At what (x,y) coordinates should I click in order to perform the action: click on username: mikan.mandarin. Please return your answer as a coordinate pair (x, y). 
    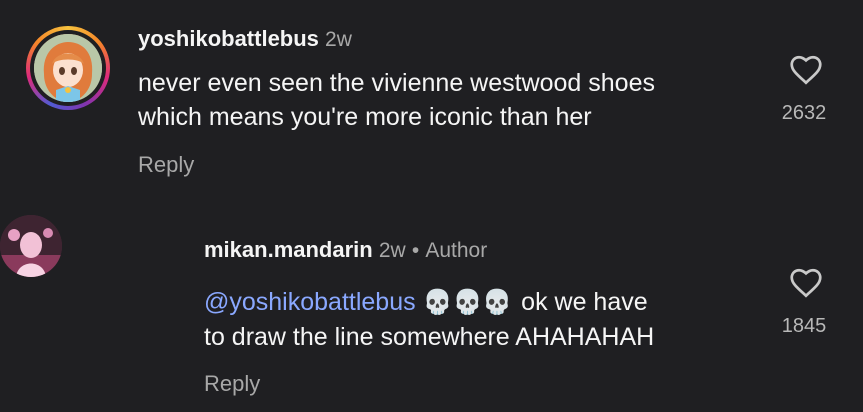
    Looking at the image, I should click on (288, 249).